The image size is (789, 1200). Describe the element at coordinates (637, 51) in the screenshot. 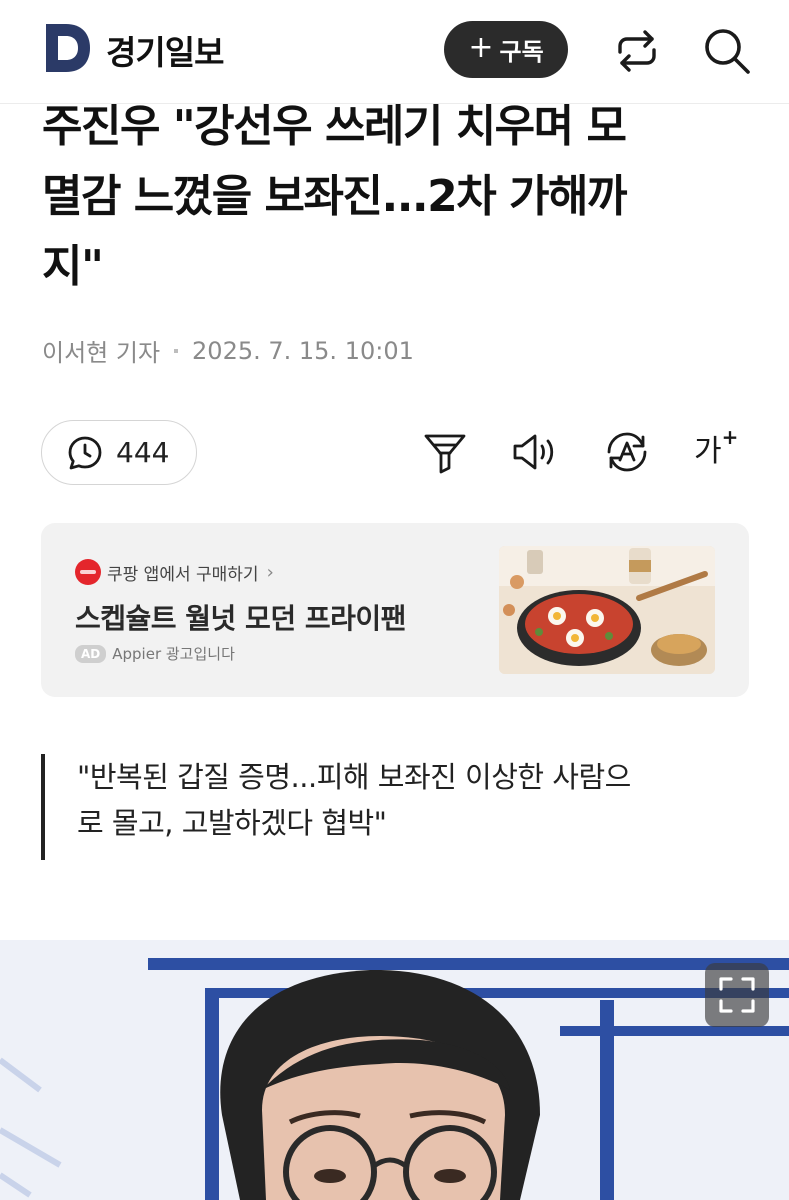

I see `share-icon` at that location.